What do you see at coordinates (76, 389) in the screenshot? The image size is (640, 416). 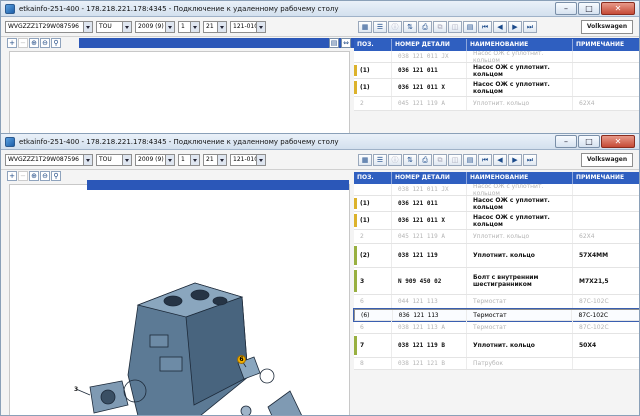 I see `callout-3: 3` at bounding box center [76, 389].